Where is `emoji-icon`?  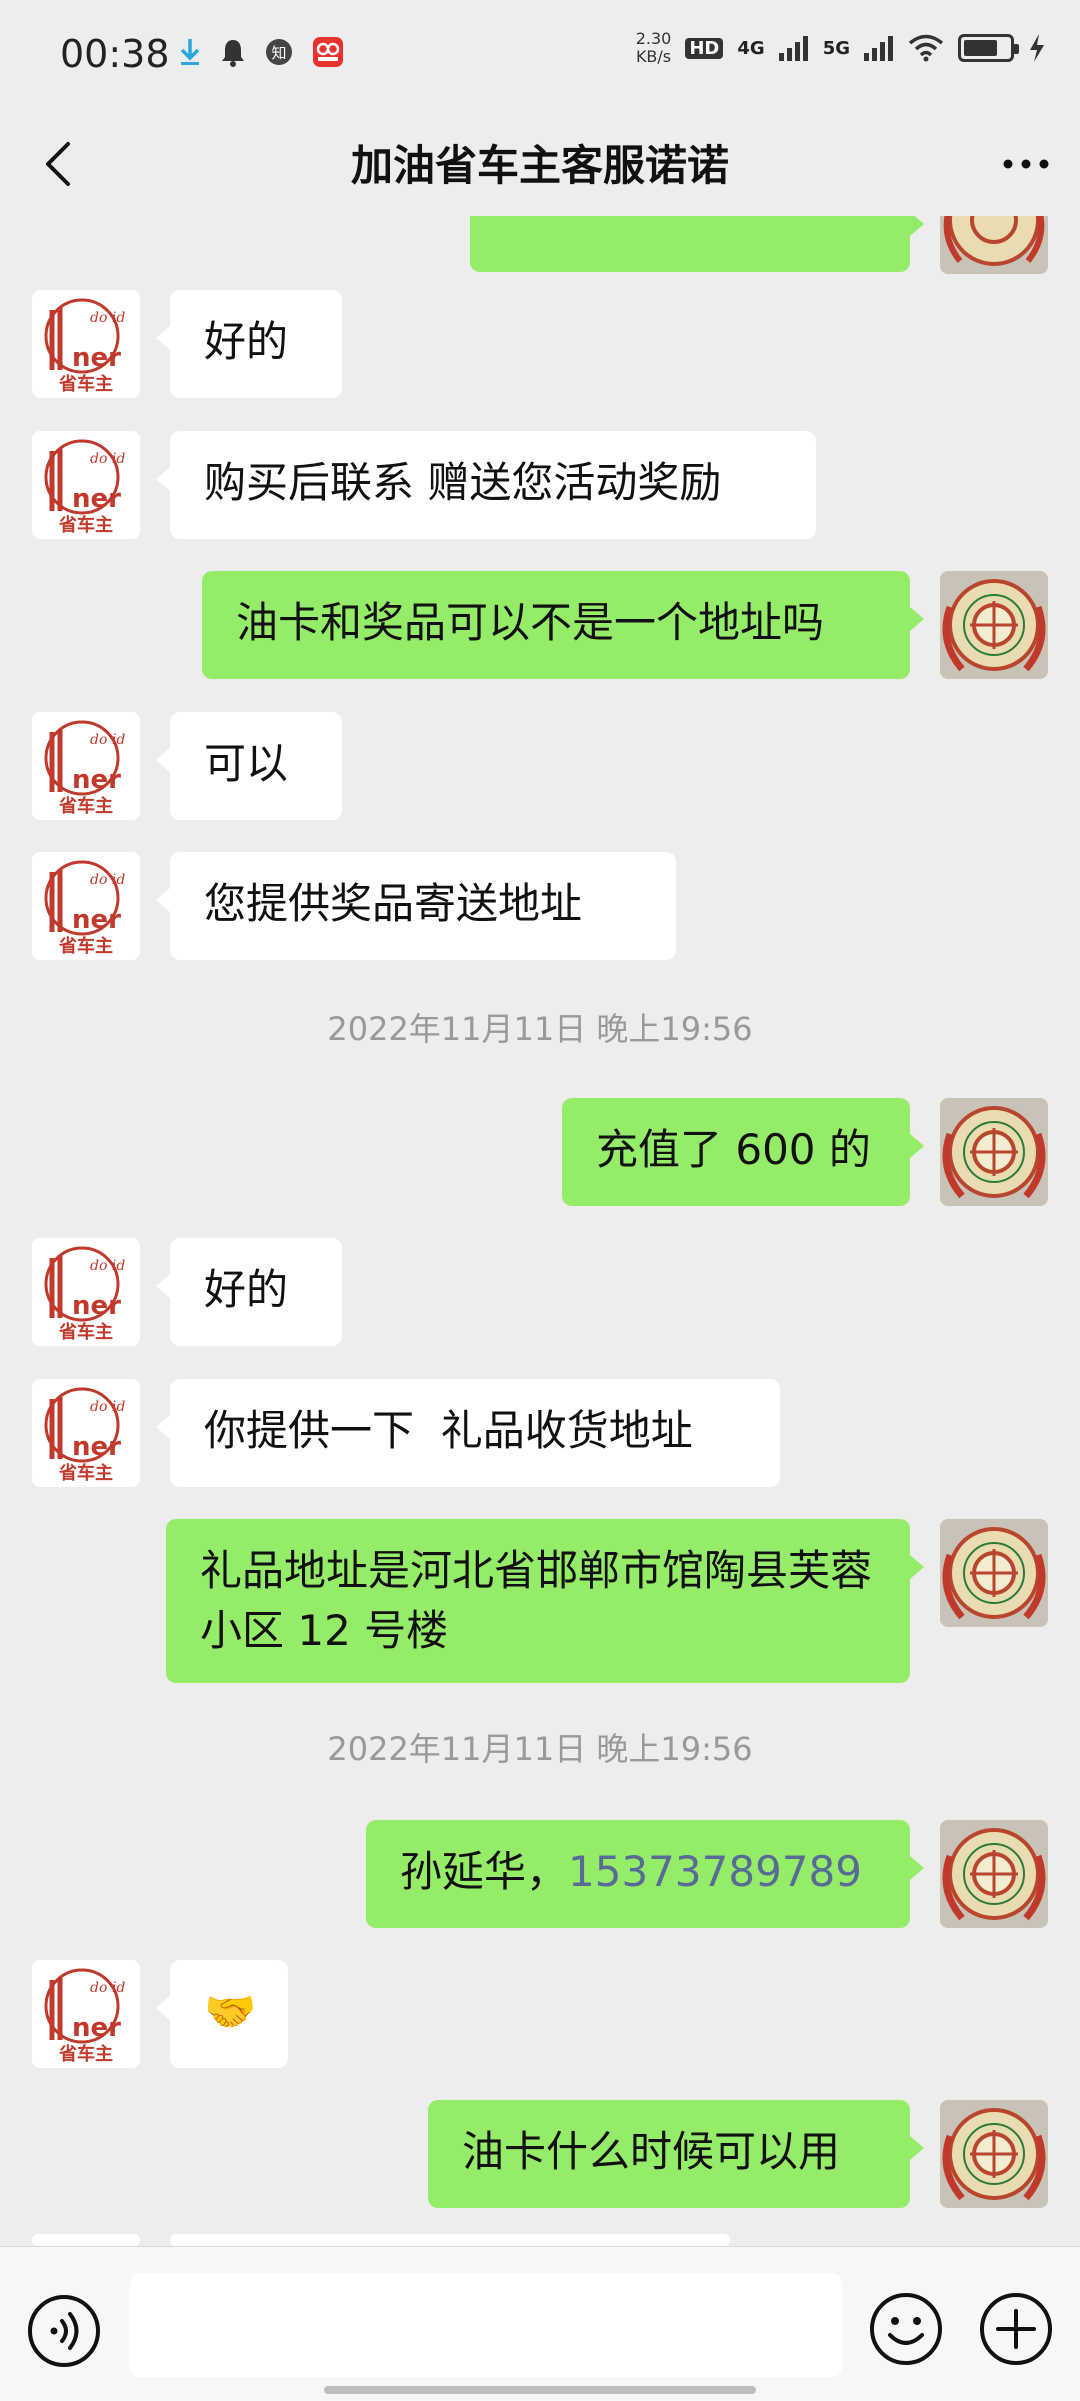 emoji-icon is located at coordinates (906, 2329).